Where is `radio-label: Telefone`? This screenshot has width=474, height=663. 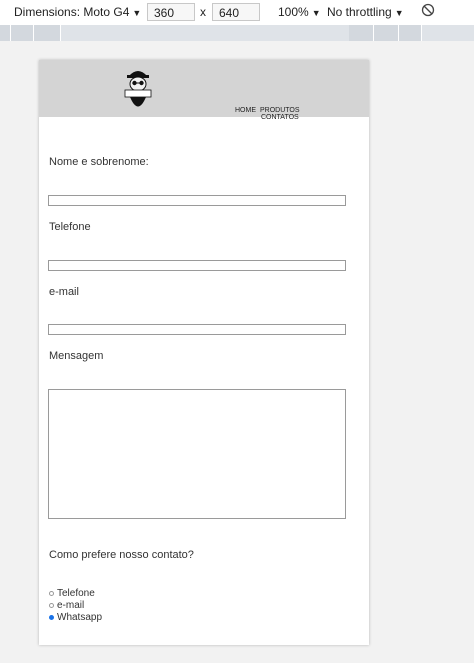 radio-label: Telefone is located at coordinates (76, 593).